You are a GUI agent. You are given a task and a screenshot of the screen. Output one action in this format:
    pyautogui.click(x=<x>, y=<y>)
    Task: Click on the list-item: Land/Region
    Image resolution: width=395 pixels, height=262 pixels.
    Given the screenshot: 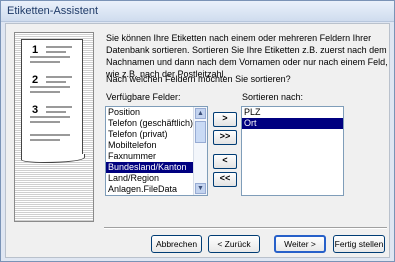 What is the action you would take?
    pyautogui.click(x=156, y=178)
    